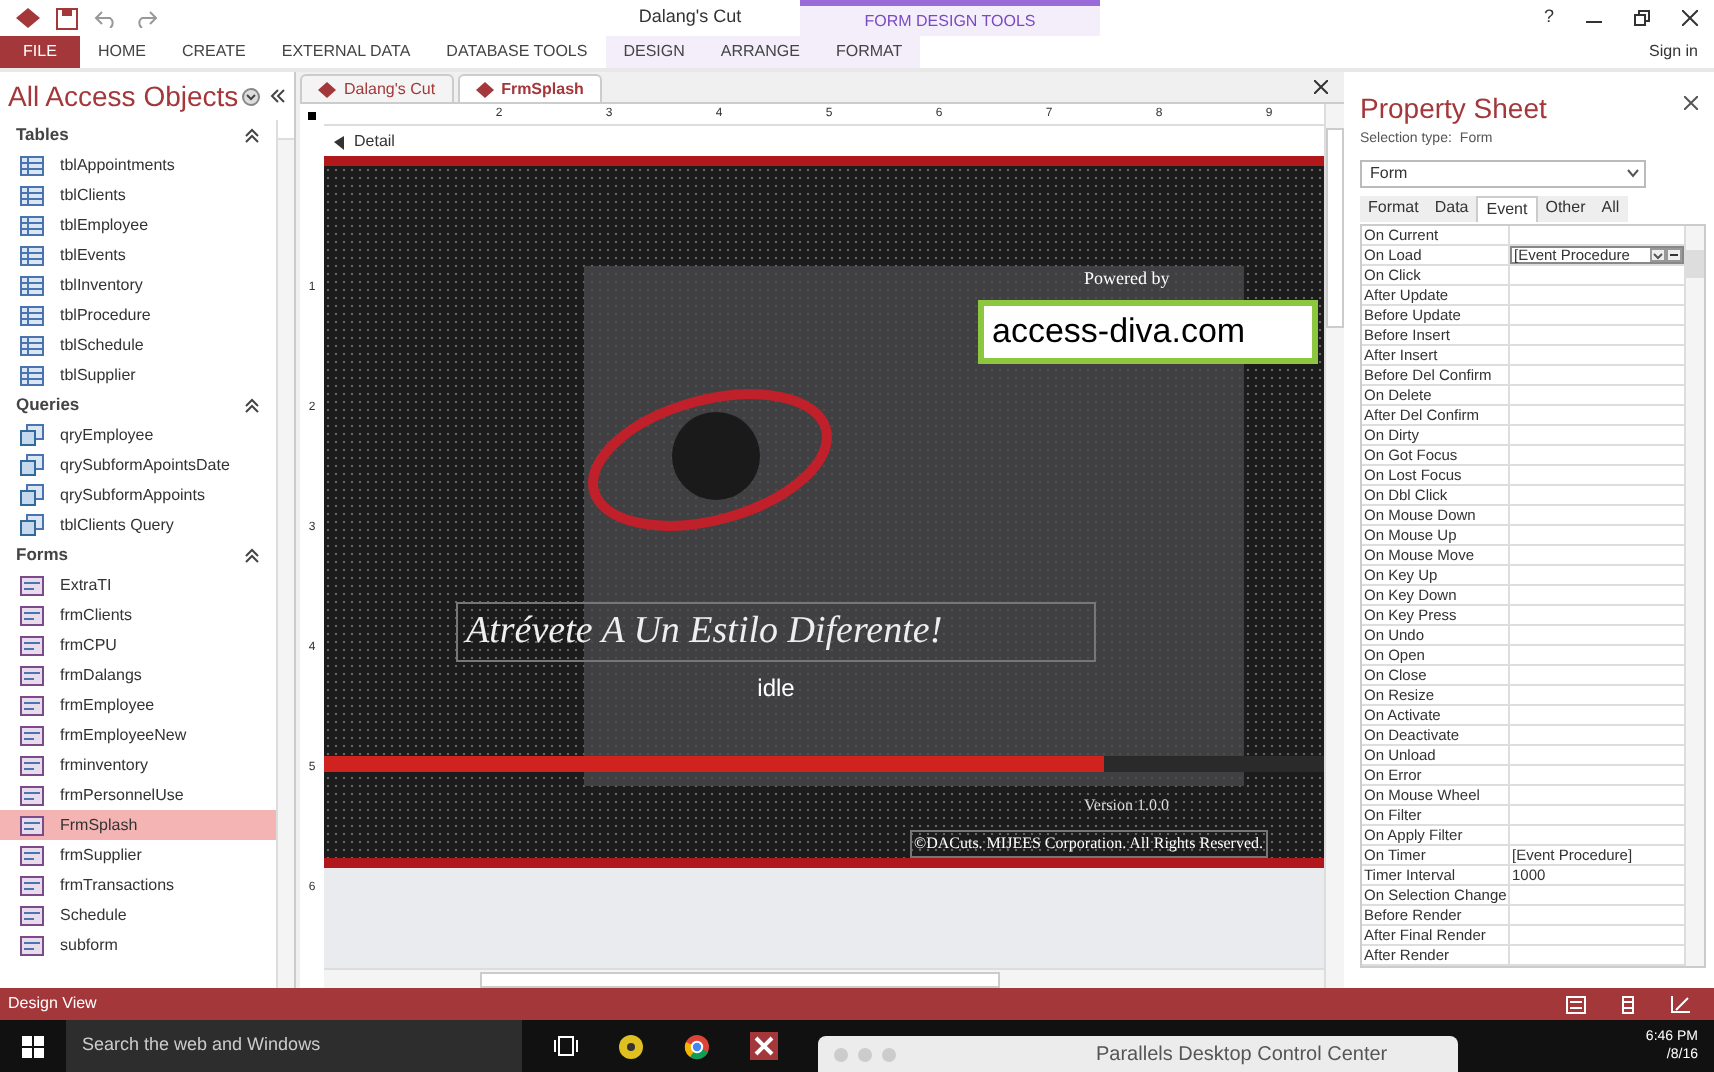  What do you see at coordinates (123, 96) in the screenshot?
I see `nav-pane-title: All Access Objects` at bounding box center [123, 96].